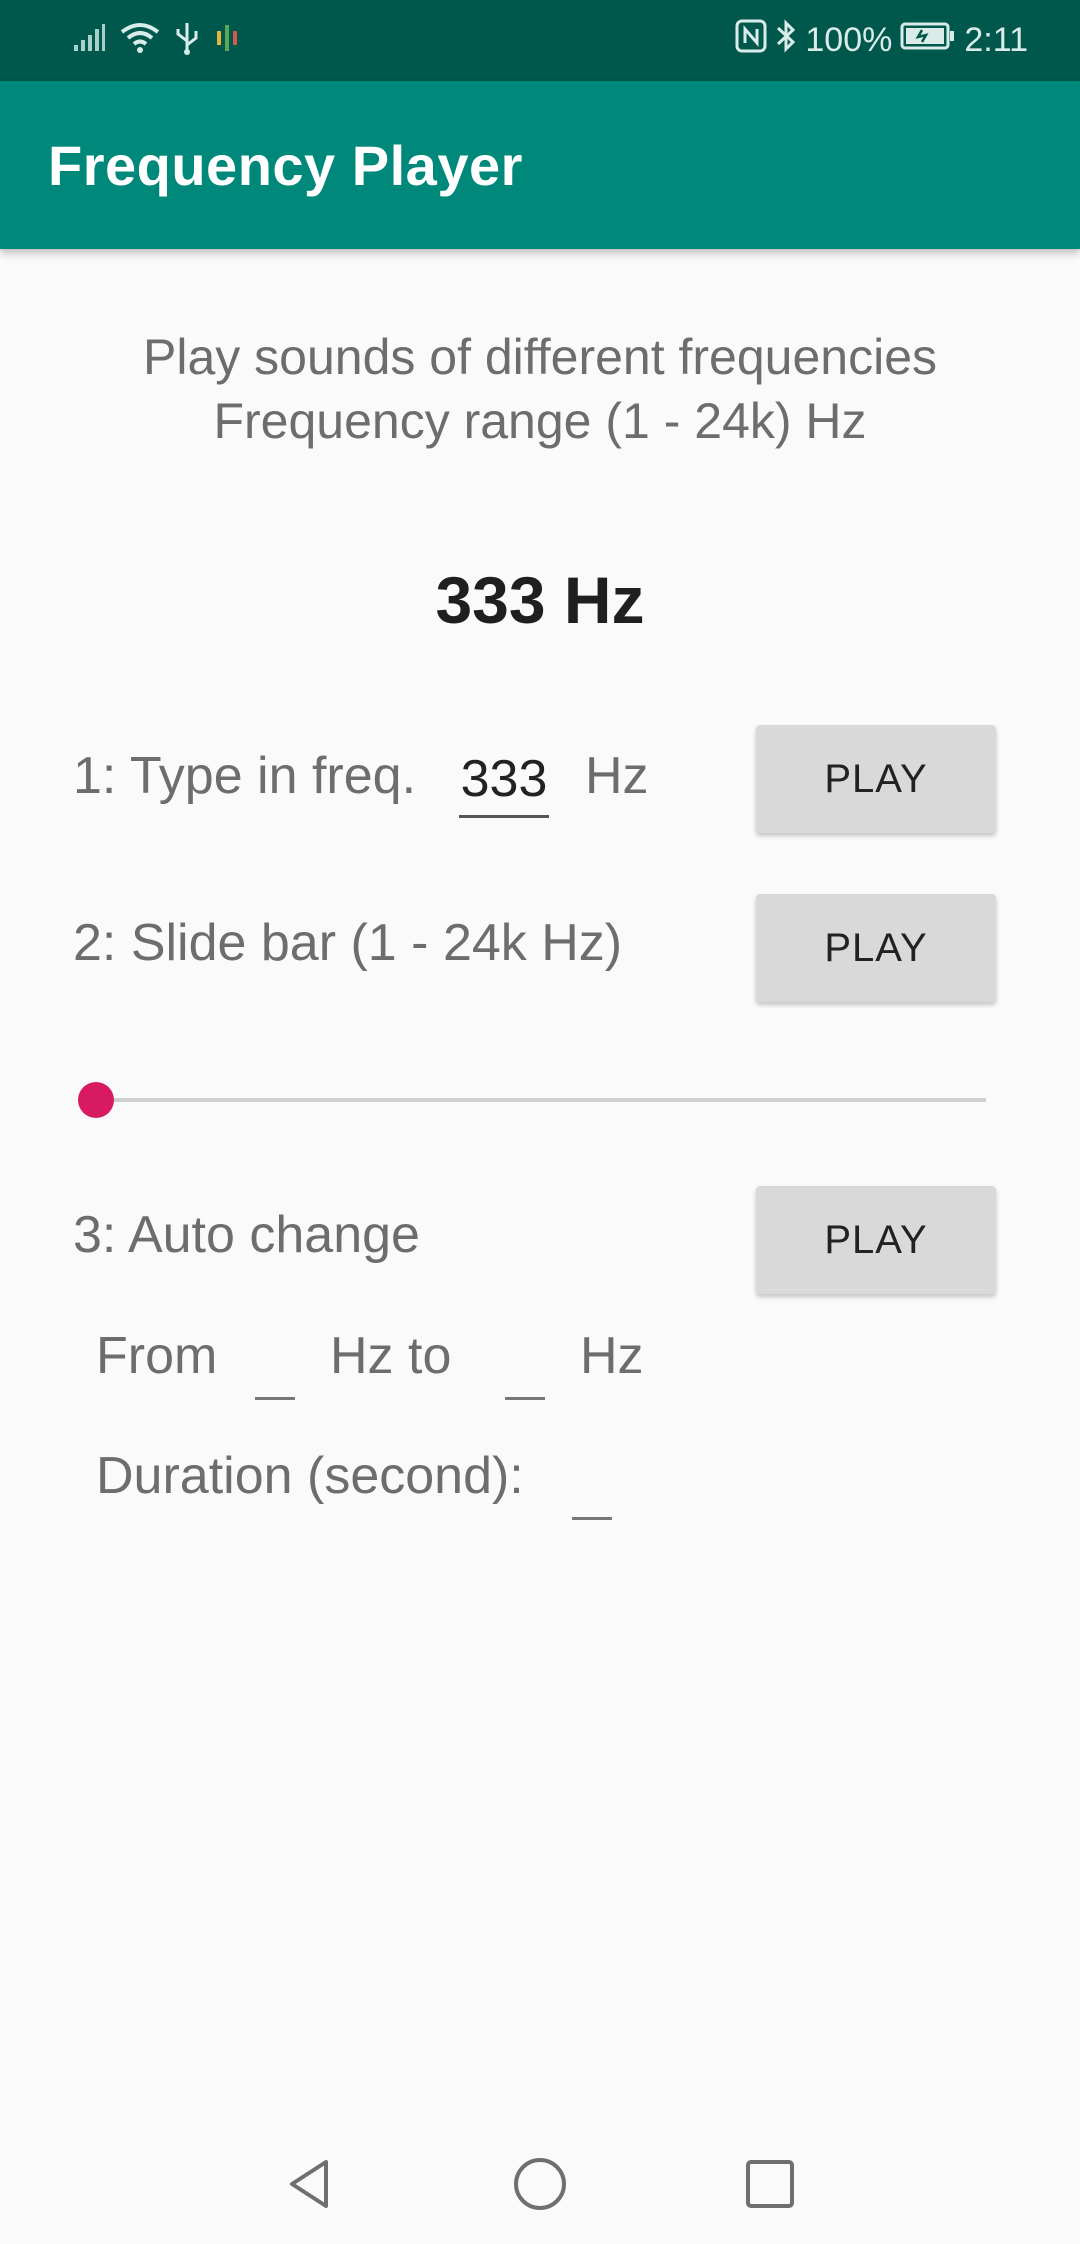 This screenshot has width=1080, height=2244. I want to click on section1-unit: Hz, so click(617, 776).